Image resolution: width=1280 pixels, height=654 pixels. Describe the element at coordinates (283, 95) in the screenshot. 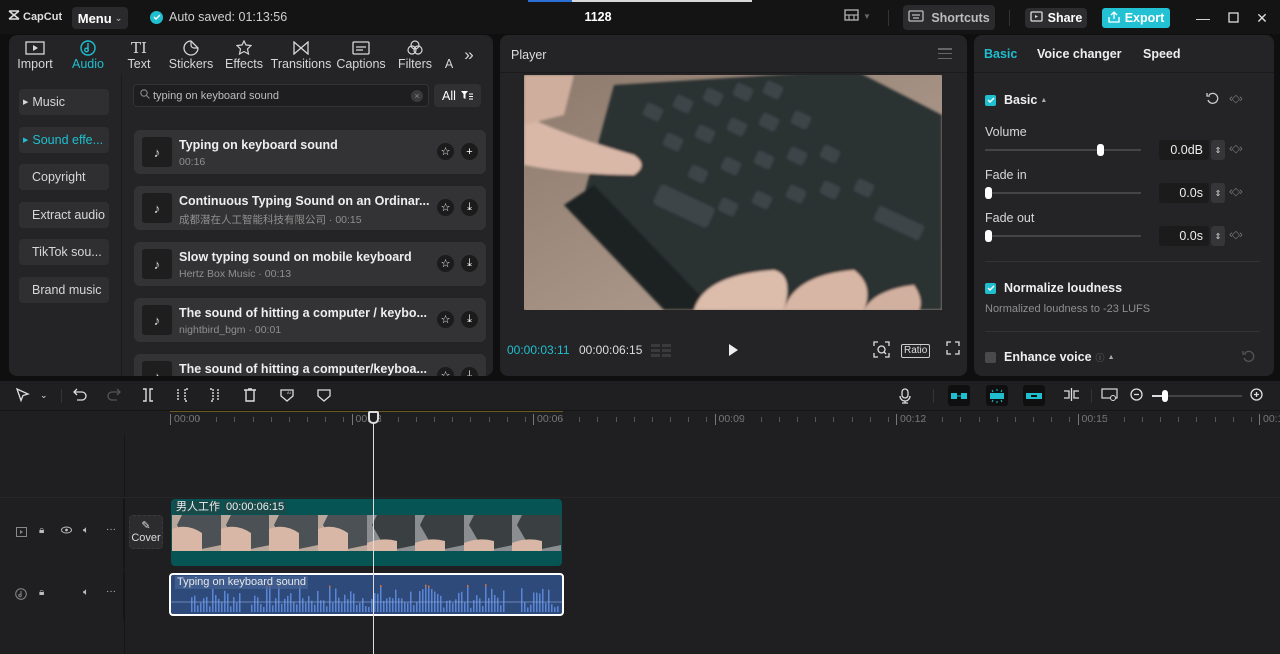

I see `search-input` at that location.